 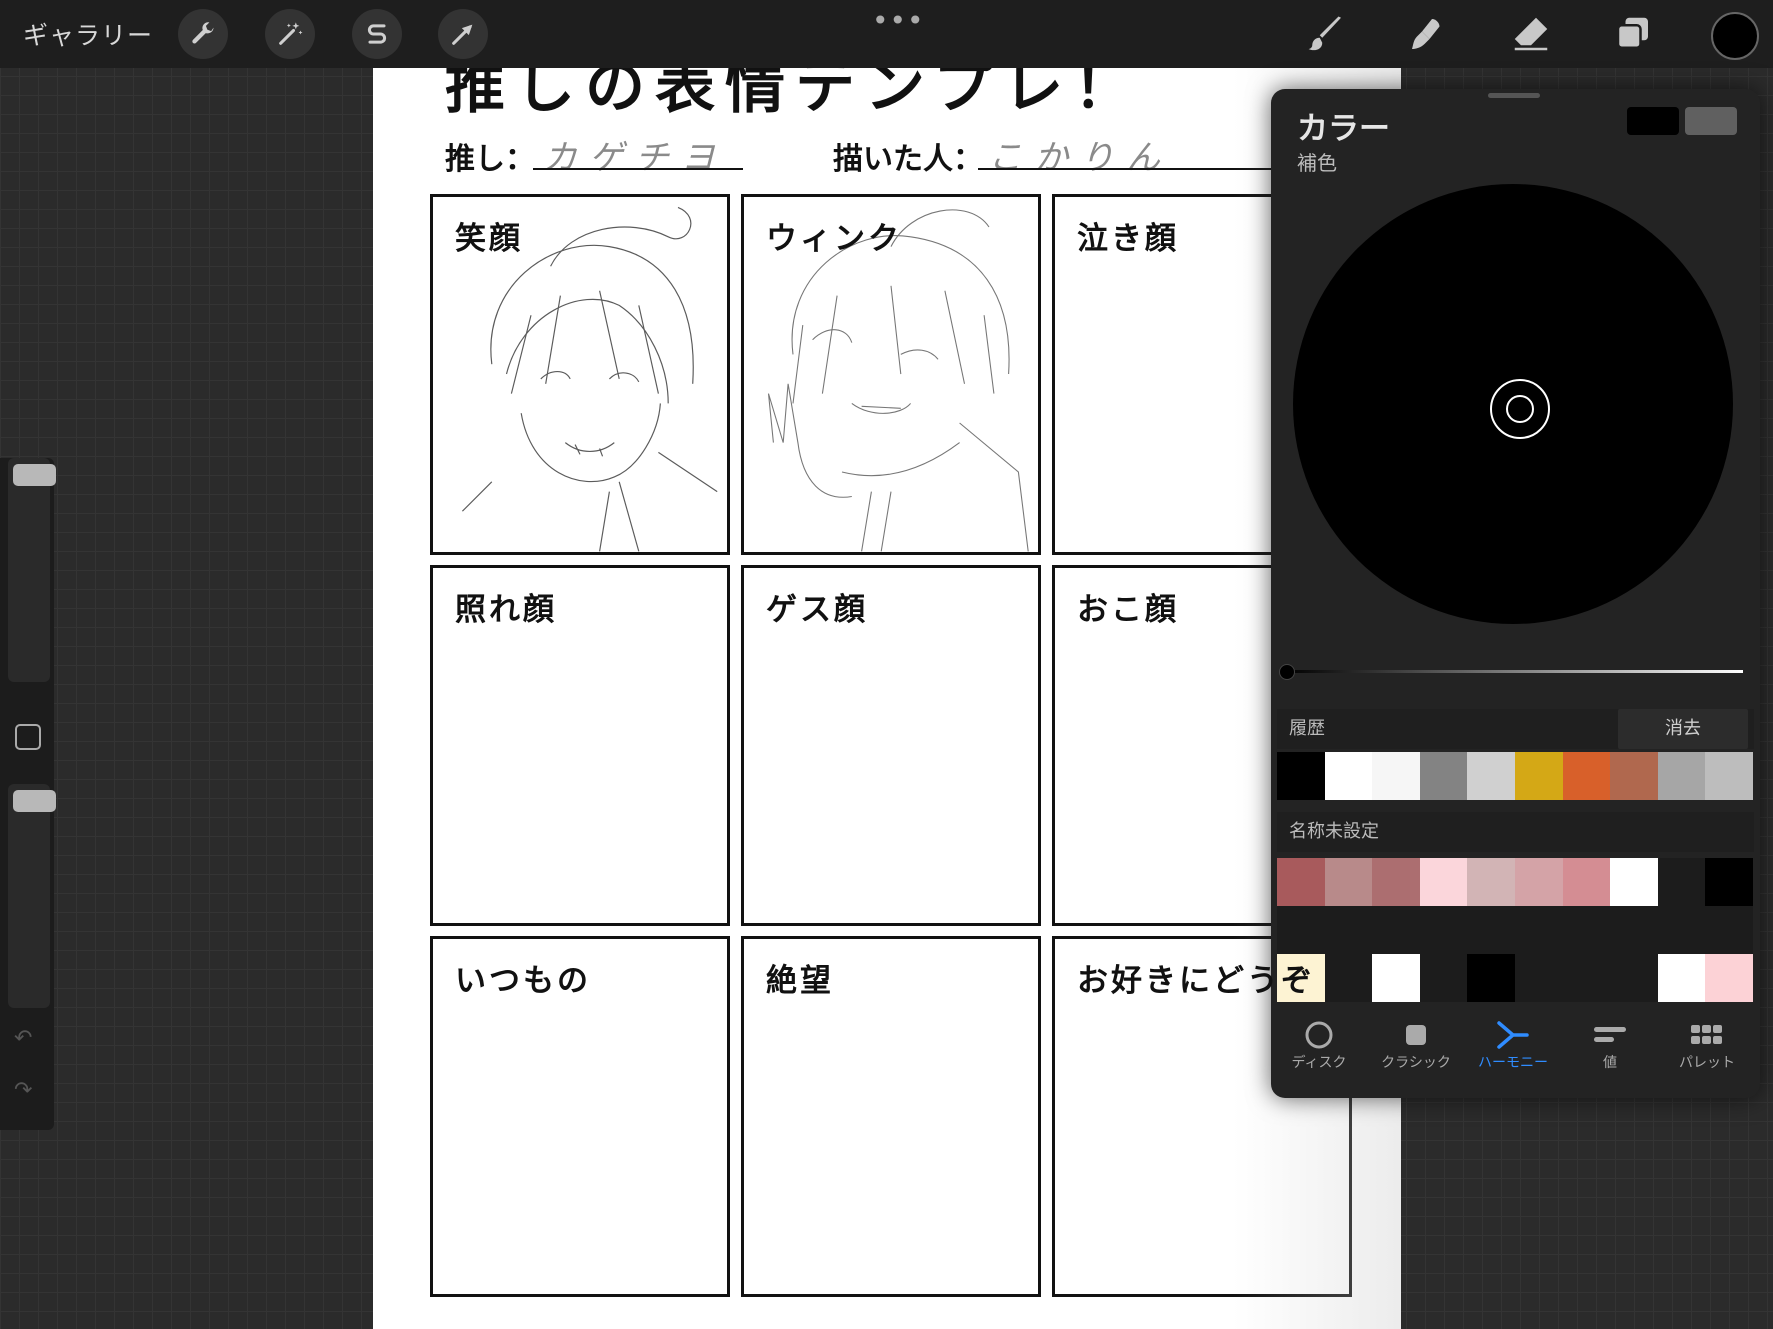 I want to click on adjustments-button, so click(x=290, y=34).